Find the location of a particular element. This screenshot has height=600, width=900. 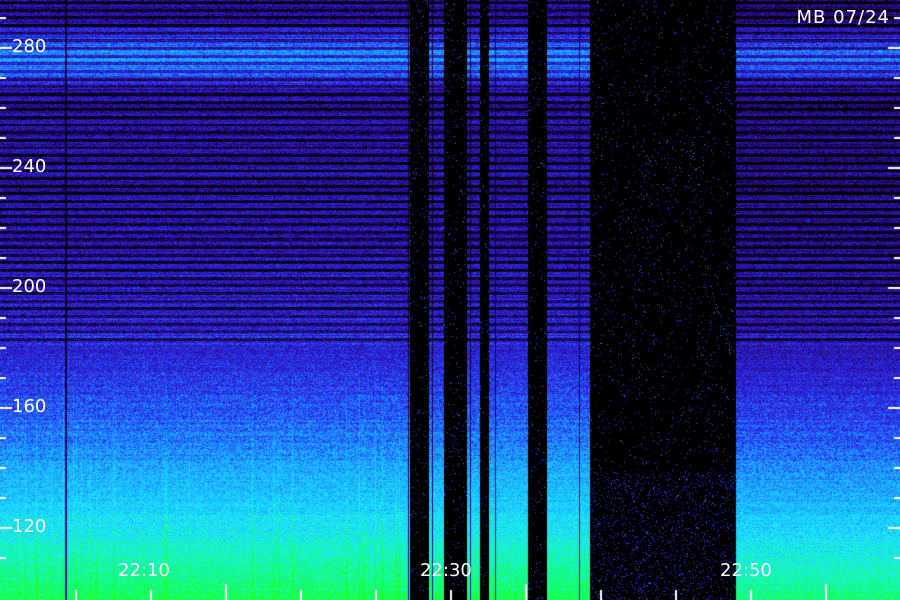

y-tick-label-280: 280 is located at coordinates (29, 46).